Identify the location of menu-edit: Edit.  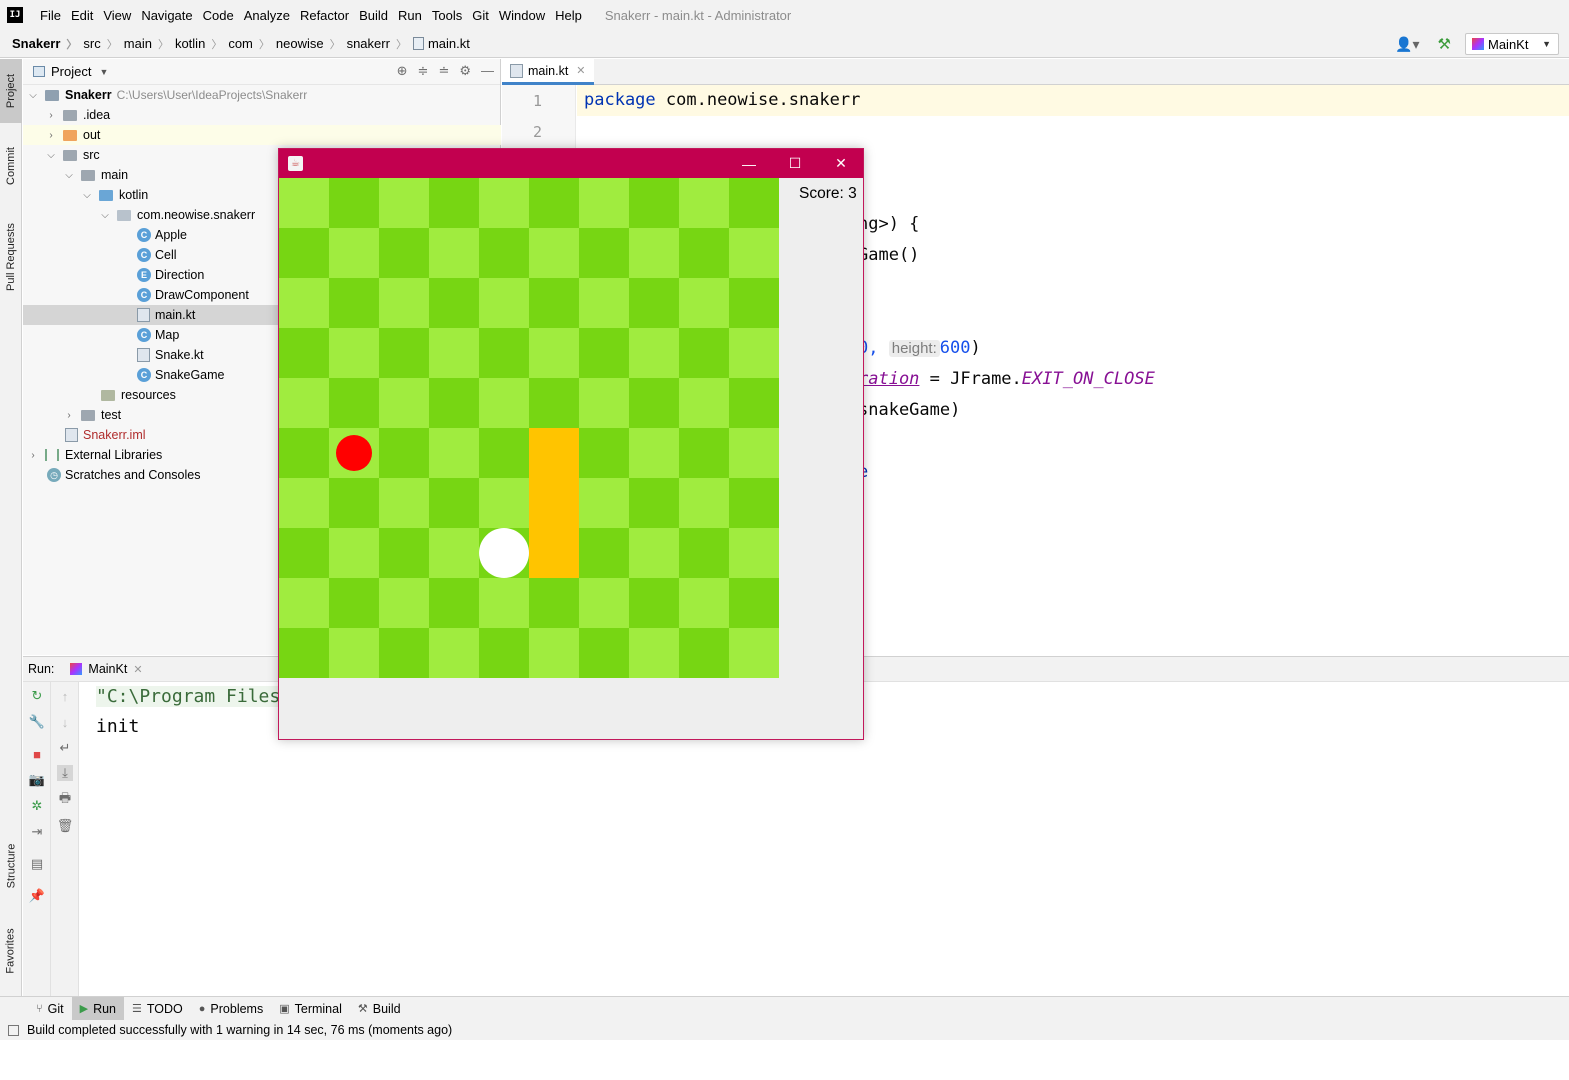
(82, 15).